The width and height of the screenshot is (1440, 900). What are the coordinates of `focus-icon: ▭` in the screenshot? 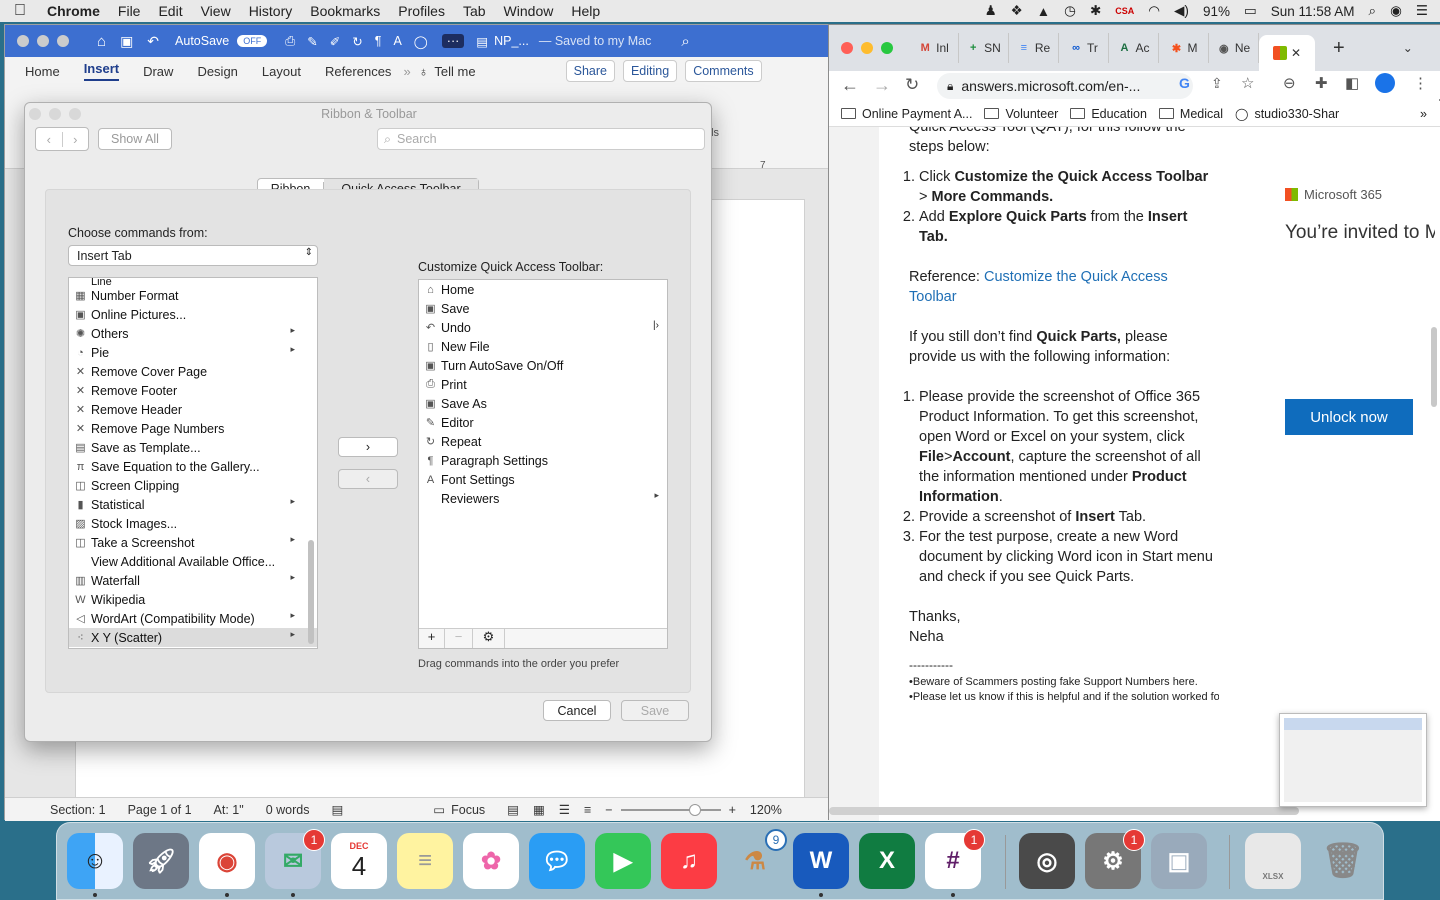 It's located at (439, 809).